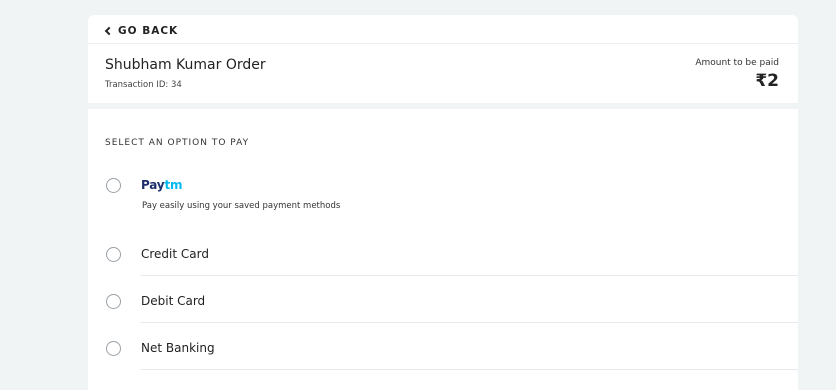 Image resolution: width=836 pixels, height=390 pixels. What do you see at coordinates (109, 31) in the screenshot?
I see `chevron-left-icon` at bounding box center [109, 31].